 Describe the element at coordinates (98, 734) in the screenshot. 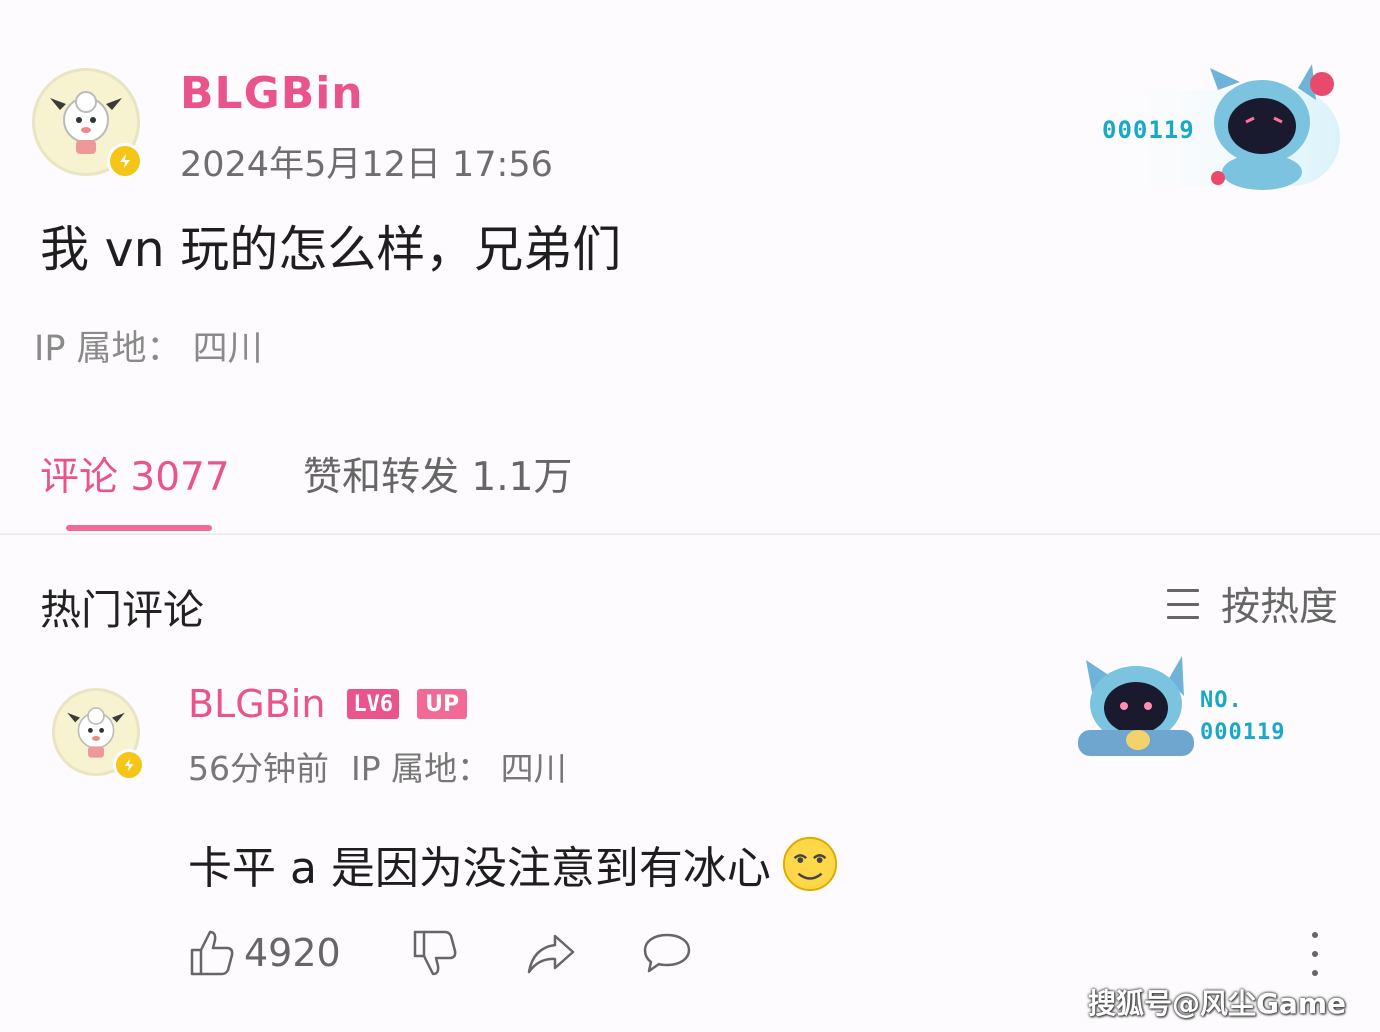

I see `comment-author-avatar` at that location.